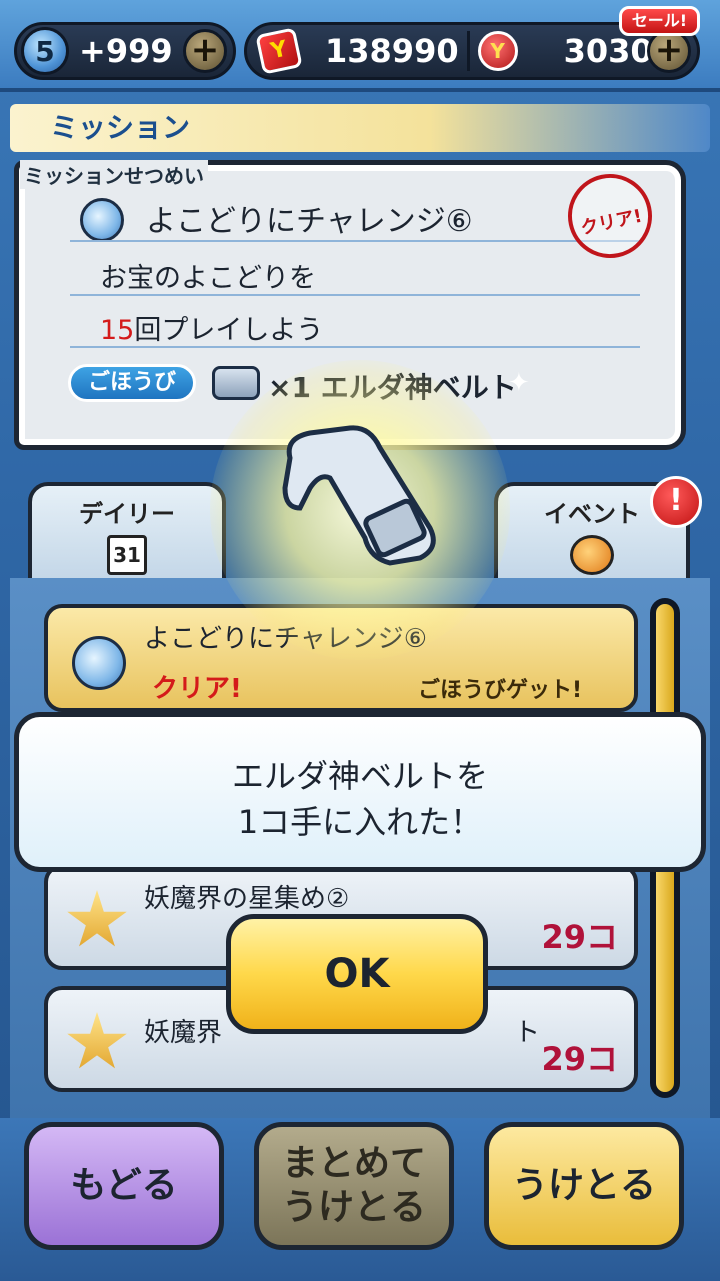  Describe the element at coordinates (279, 51) in the screenshot. I see `ymoney-icon: Y` at that location.